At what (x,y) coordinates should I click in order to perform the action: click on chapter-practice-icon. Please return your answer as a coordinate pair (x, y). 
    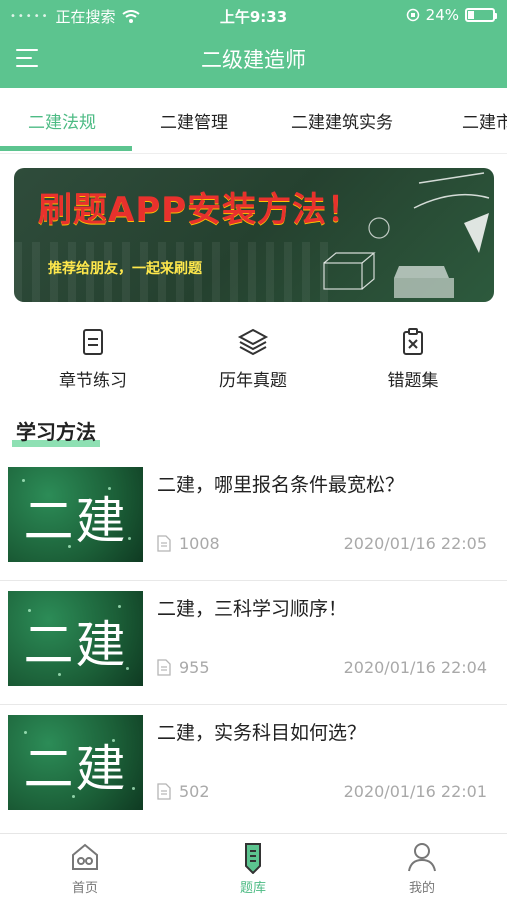
    Looking at the image, I should click on (93, 342).